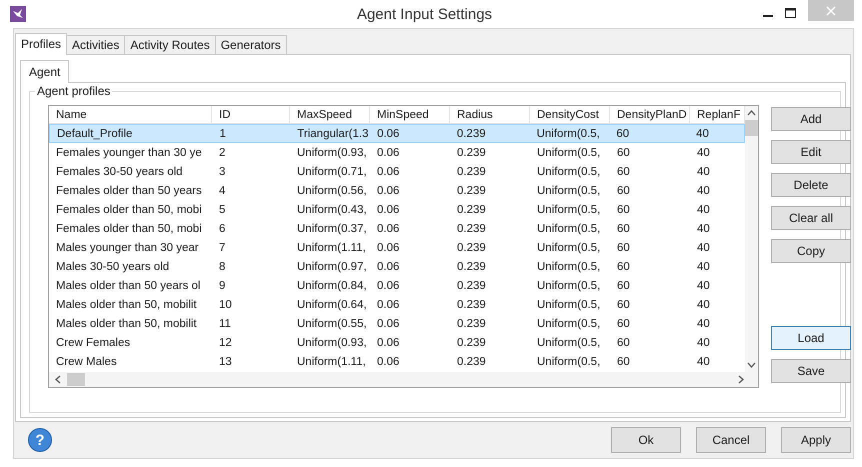 Image resolution: width=862 pixels, height=467 pixels. I want to click on button: Delete, so click(811, 185).